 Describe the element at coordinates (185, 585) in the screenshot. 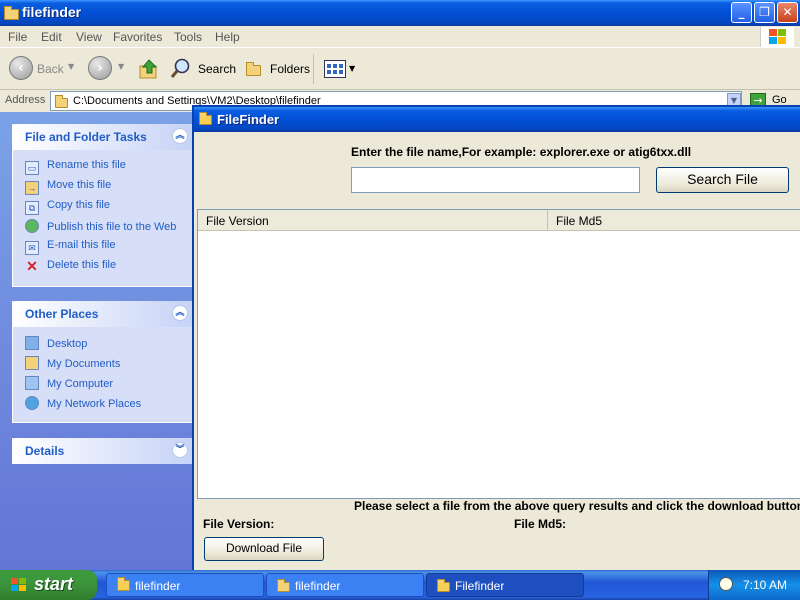

I see `taskbar-item-filefinder-1: filefinder` at that location.